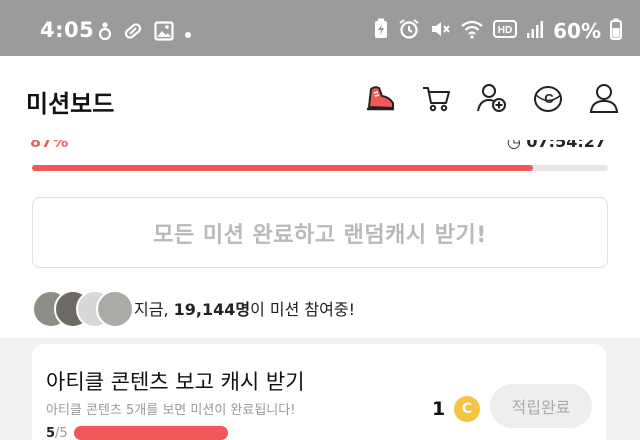 The image size is (640, 440). Describe the element at coordinates (577, 31) in the screenshot. I see `battery-percent: 60%` at that location.